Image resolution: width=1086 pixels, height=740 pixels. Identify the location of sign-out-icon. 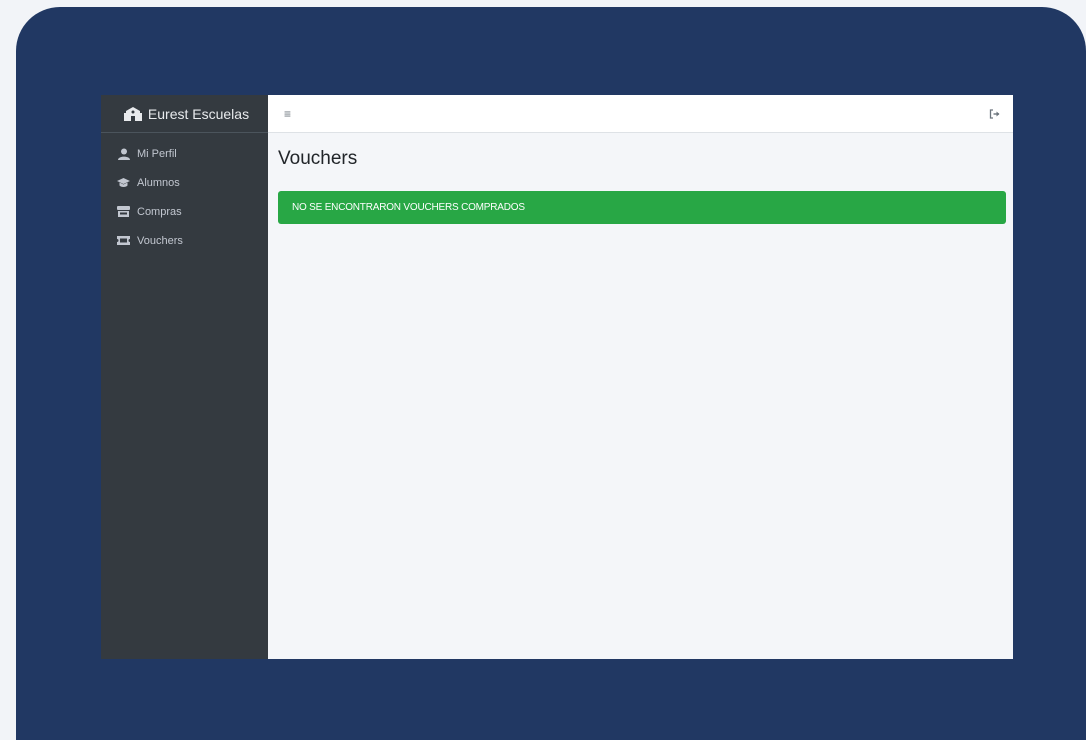
(996, 114).